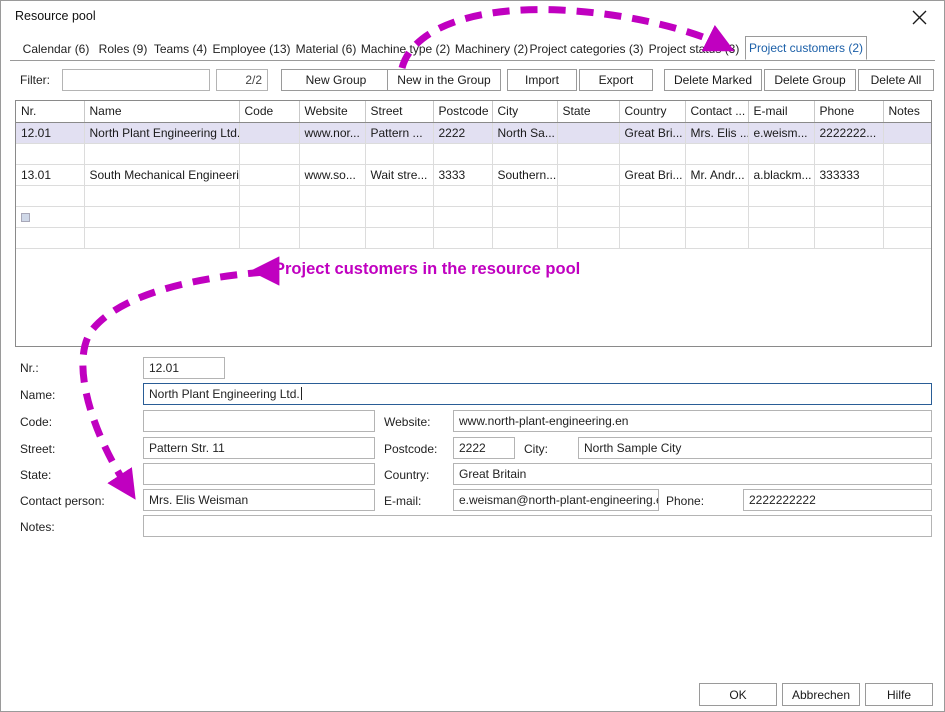 Image resolution: width=945 pixels, height=712 pixels. Describe the element at coordinates (136, 80) in the screenshot. I see `filter-input` at that location.